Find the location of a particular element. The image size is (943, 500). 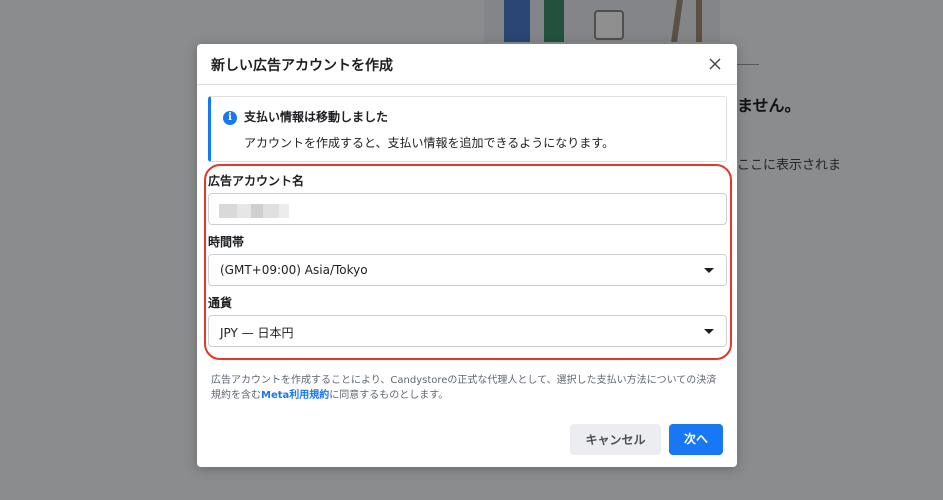

timezone-label: 時間帯 is located at coordinates (226, 242).